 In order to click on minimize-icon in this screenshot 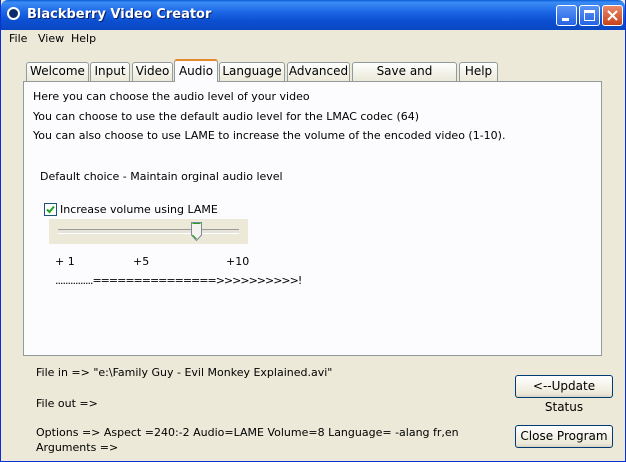, I will do `click(565, 19)`.